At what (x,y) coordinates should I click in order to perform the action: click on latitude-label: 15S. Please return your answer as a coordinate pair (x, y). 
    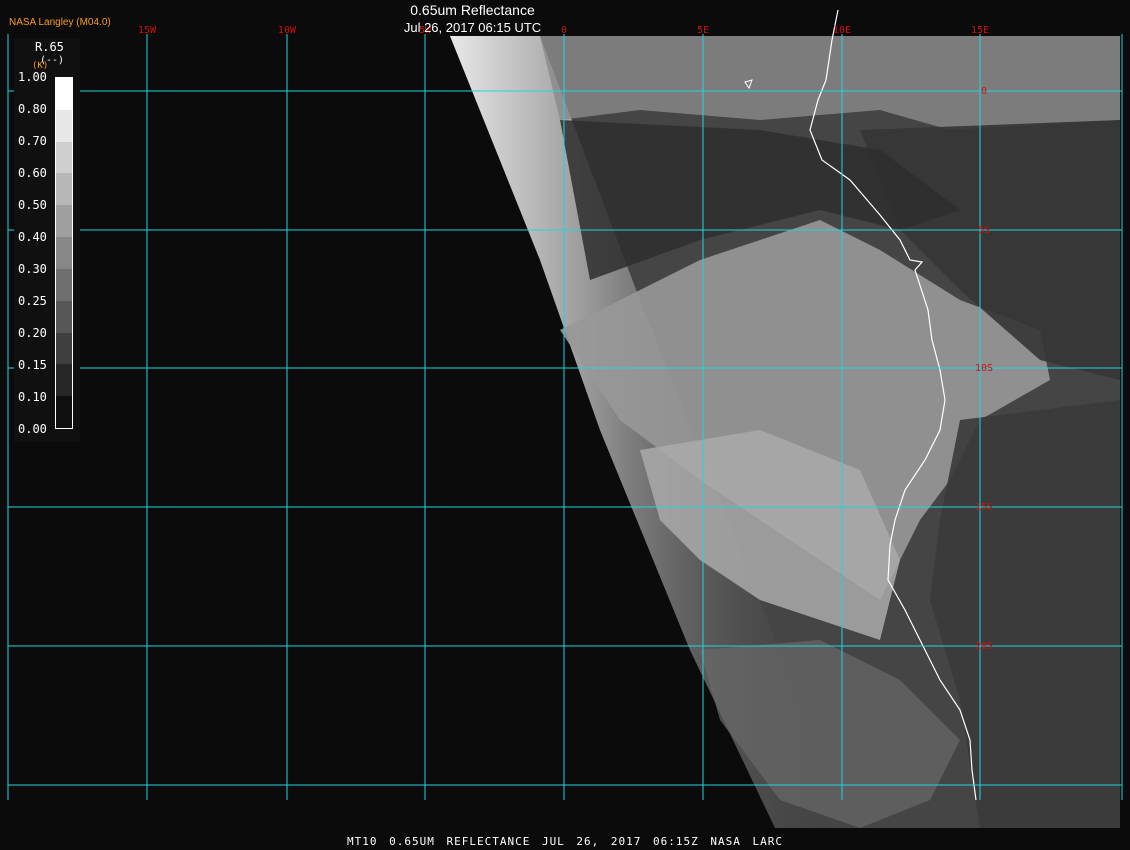
    Looking at the image, I should click on (984, 507).